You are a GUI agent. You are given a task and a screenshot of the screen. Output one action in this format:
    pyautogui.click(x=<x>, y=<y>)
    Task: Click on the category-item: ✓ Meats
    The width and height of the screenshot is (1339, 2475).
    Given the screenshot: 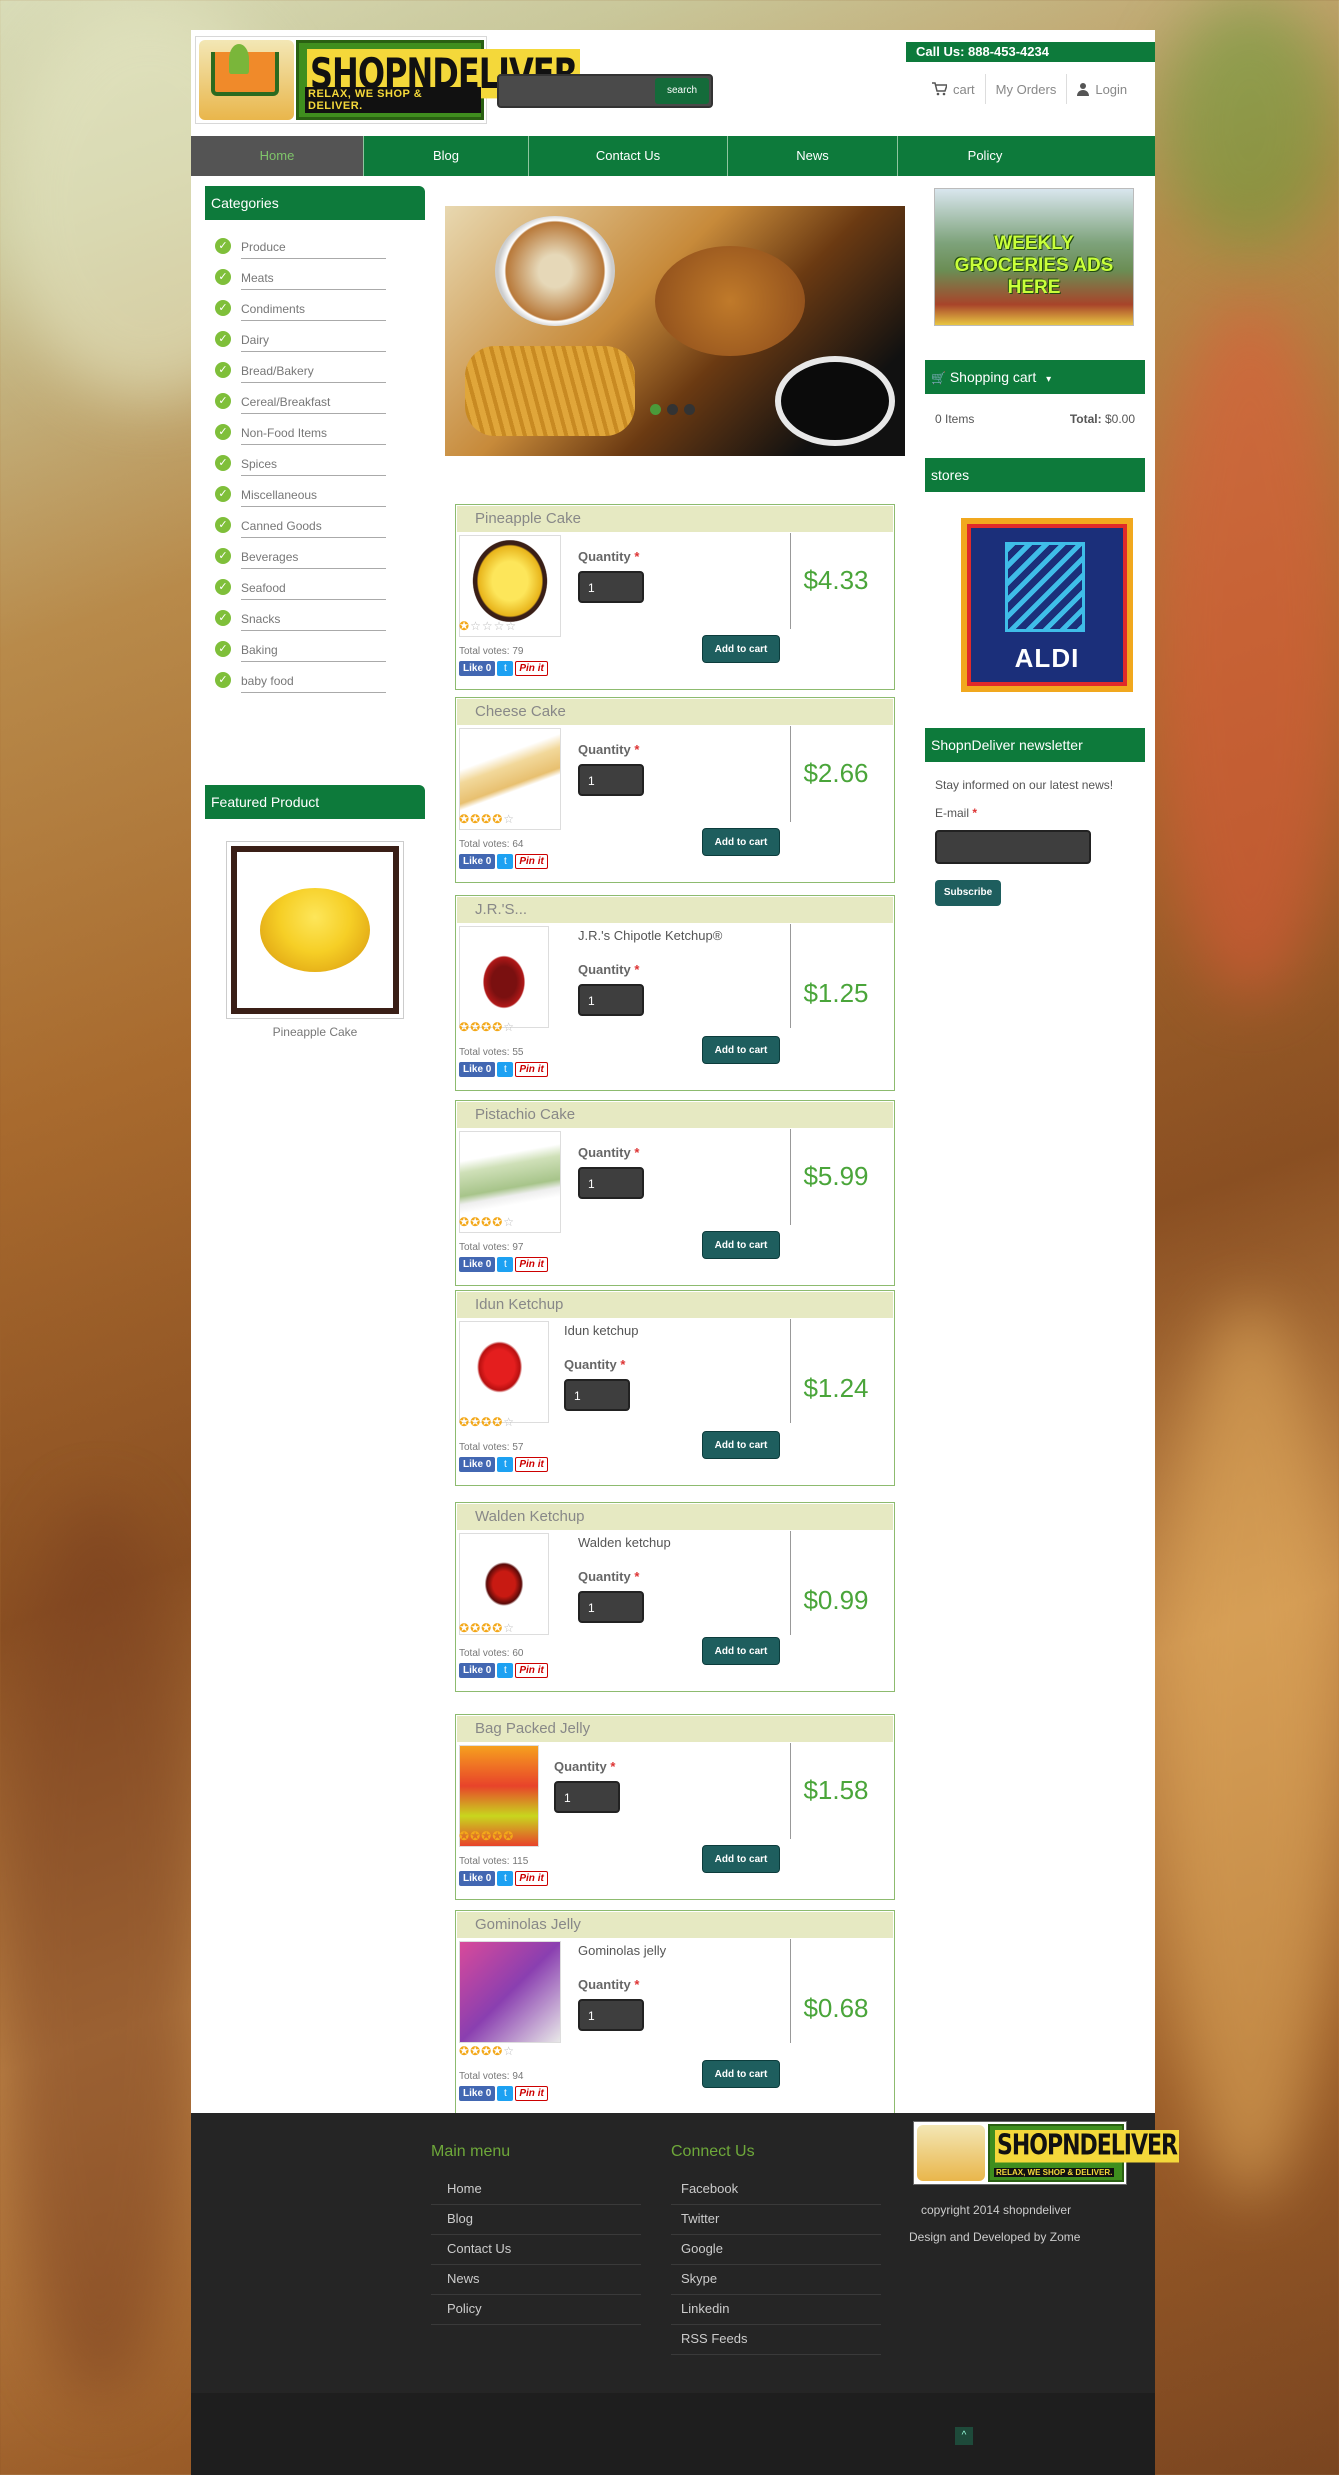 What is the action you would take?
    pyautogui.click(x=315, y=276)
    